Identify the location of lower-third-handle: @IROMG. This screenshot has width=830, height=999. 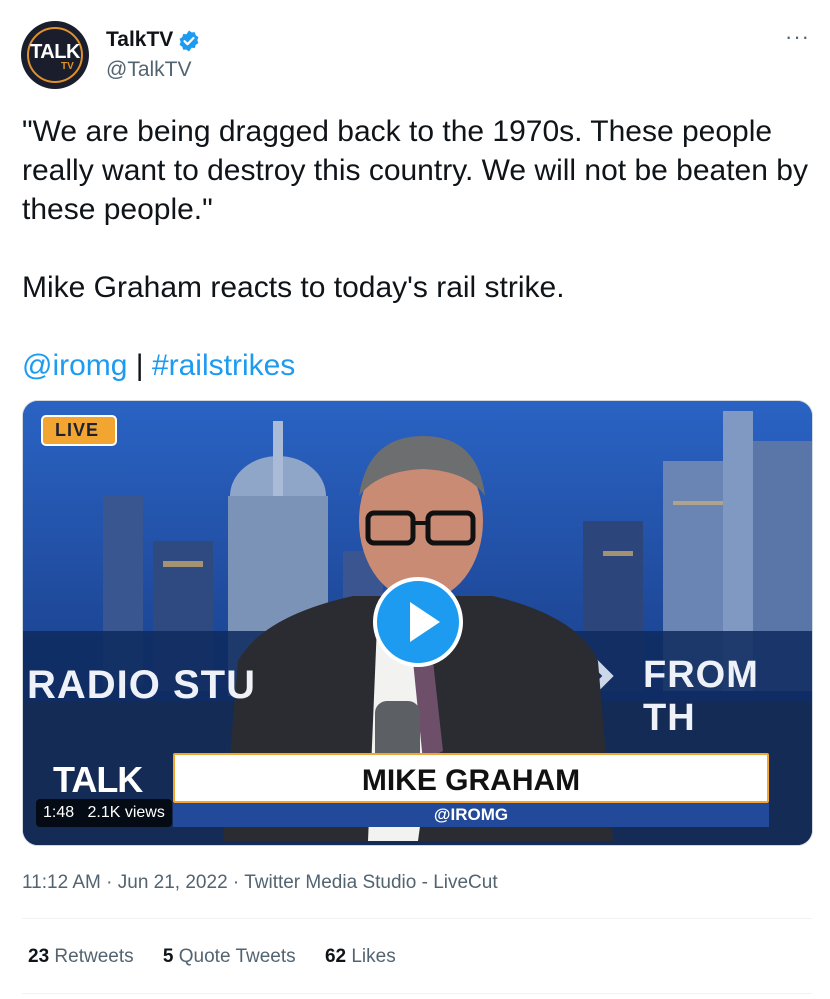
(471, 815).